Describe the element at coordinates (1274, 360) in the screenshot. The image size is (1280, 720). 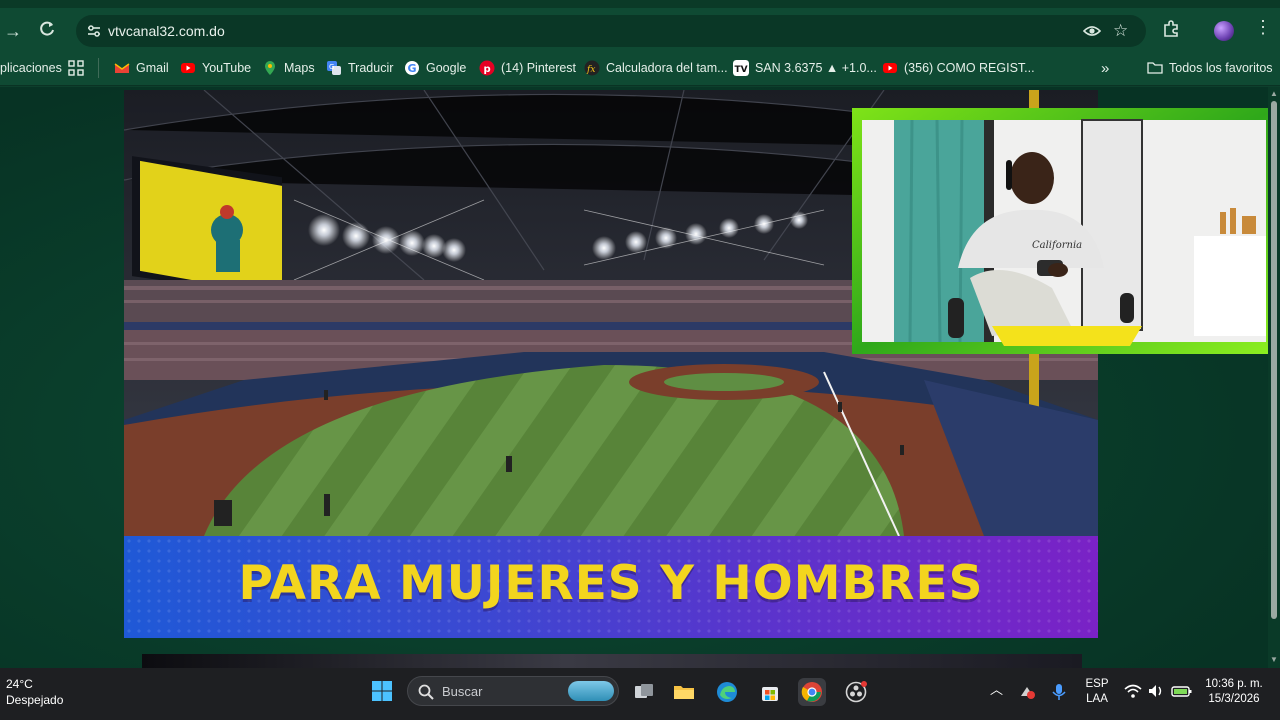
I see `scrollbar-thumb` at that location.